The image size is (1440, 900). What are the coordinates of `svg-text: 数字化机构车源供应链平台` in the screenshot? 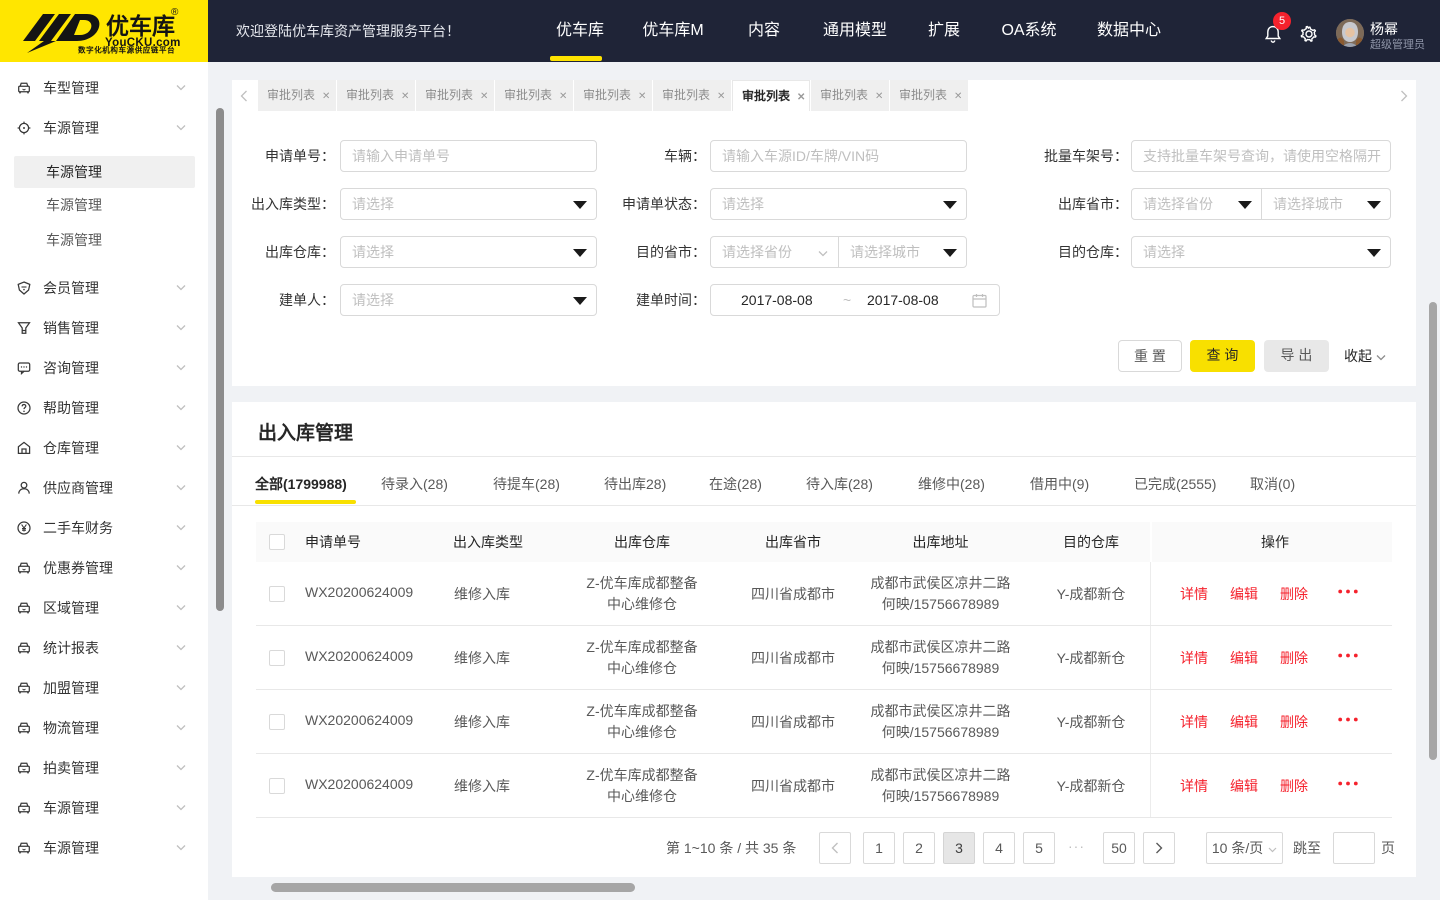 It's located at (126, 50).